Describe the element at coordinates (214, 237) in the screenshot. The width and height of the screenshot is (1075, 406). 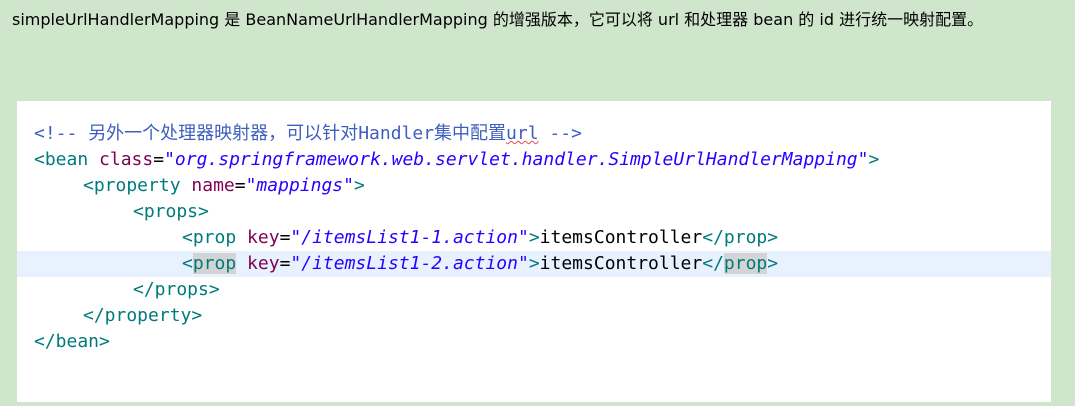
I see `prop-tag: prop` at that location.